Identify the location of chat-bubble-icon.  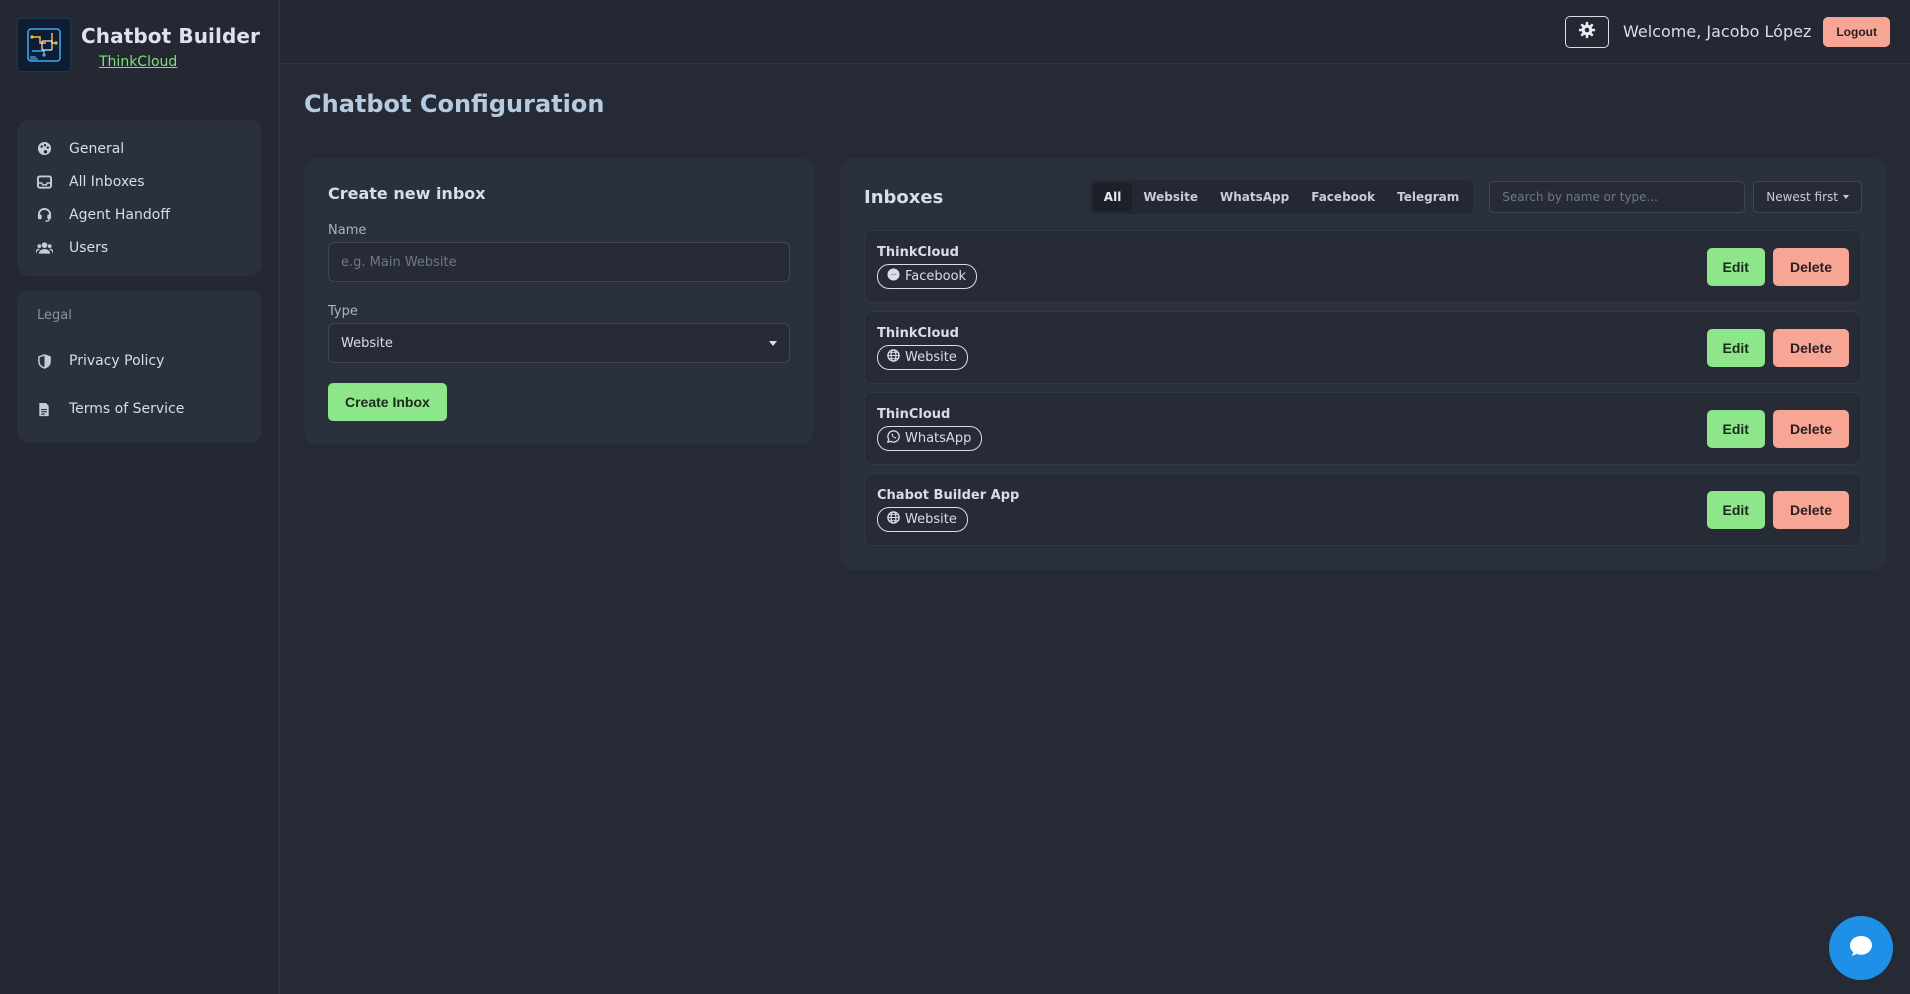
(1861, 948).